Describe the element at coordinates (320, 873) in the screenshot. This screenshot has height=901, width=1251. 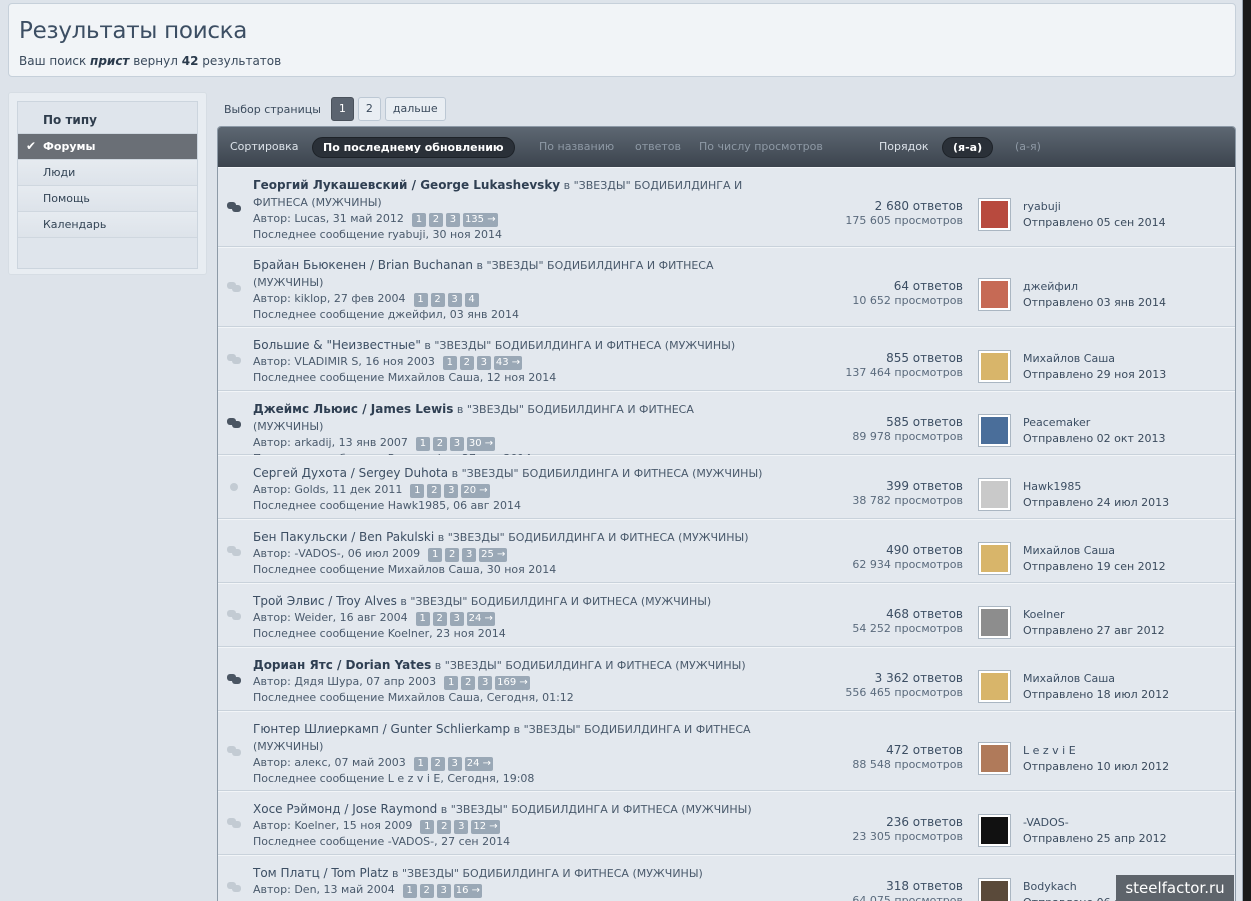
I see `topic-title-link: Том Платц / Tom Platz` at that location.